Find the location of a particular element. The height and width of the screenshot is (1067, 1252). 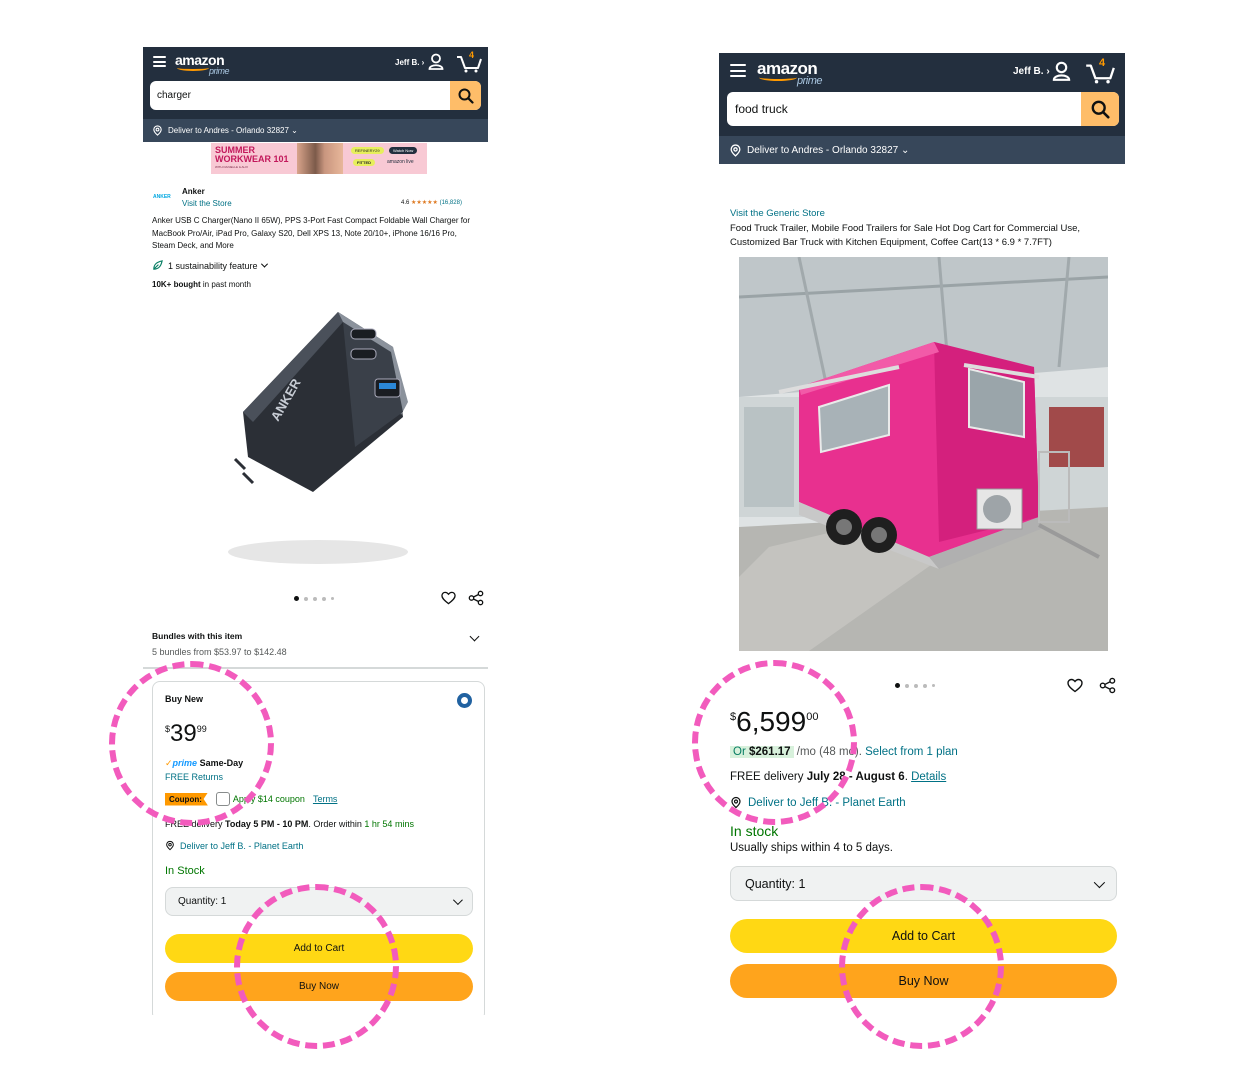

sustainability-text: 1 sustainability feature is located at coordinates (213, 265).